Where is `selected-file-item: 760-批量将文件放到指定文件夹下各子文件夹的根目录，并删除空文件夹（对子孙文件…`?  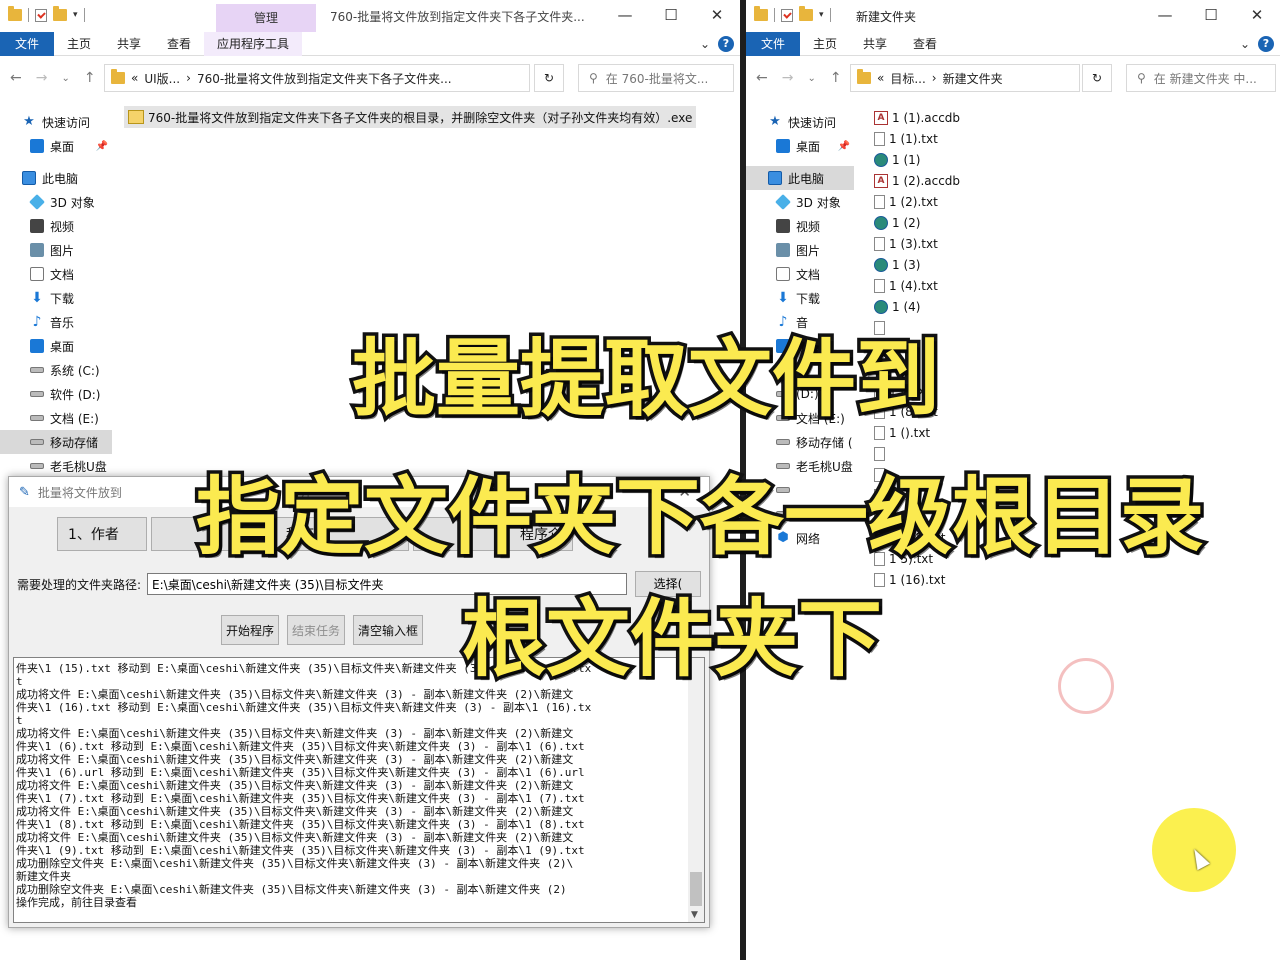 selected-file-item: 760-批量将文件放到指定文件夹下各子文件夹的根目录，并删除空文件夹（对子孙文件… is located at coordinates (410, 117).